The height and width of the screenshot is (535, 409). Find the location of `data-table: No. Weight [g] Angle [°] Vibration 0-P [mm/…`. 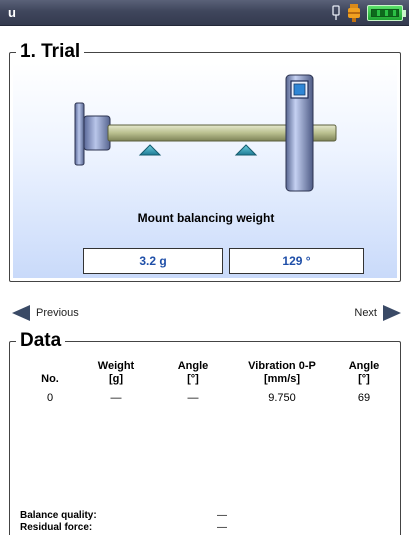

data-table: No. Weight [g] Angle [°] Vibration 0-P [mm/… is located at coordinates (209, 382).